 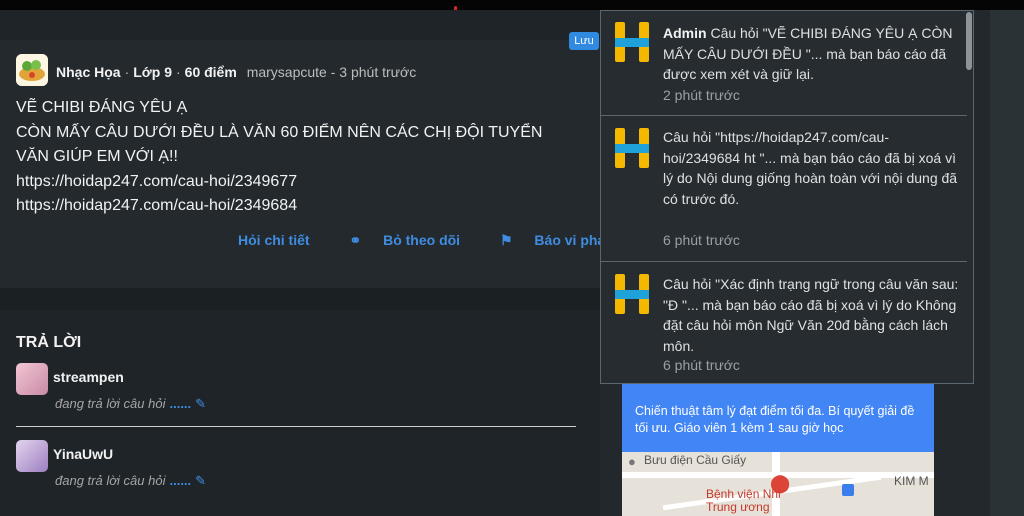 What do you see at coordinates (296, 182) in the screenshot?
I see `question-link: https://hoidap247.com/cau-hoi/2349677` at bounding box center [296, 182].